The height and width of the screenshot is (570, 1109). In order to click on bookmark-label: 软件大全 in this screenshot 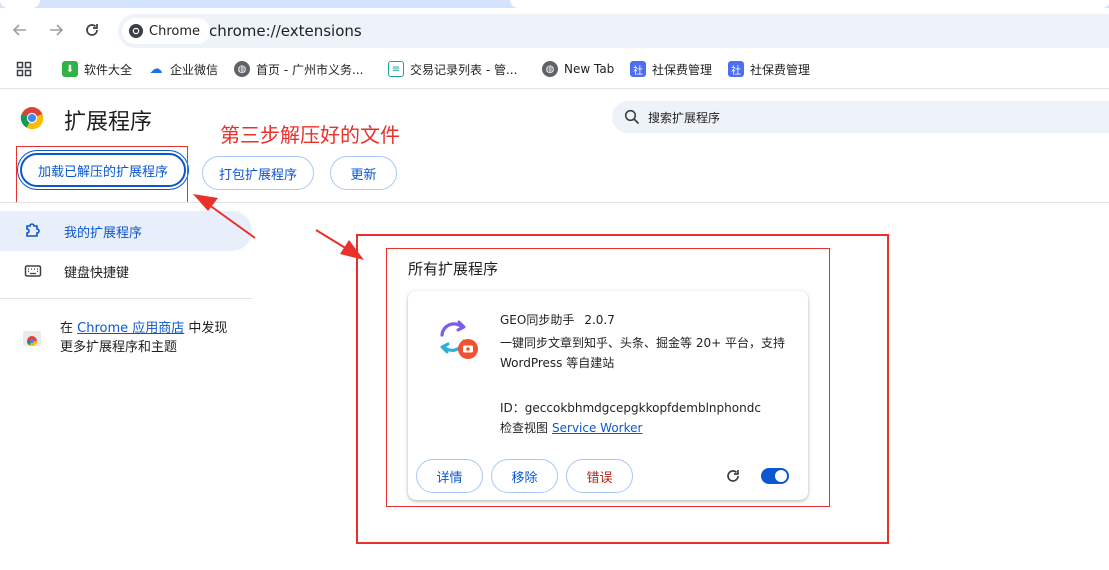, I will do `click(108, 69)`.